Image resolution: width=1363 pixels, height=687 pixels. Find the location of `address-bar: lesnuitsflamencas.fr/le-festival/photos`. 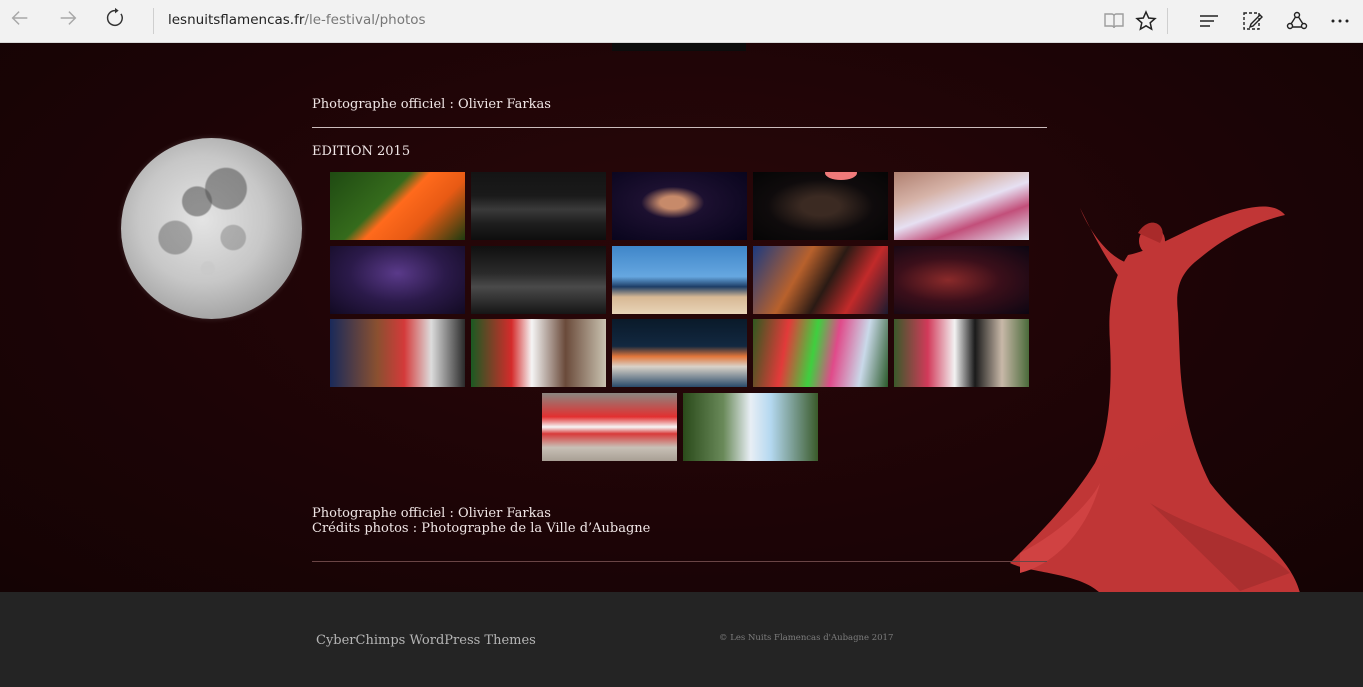

address-bar: lesnuitsflamencas.fr/le-festival/photos is located at coordinates (297, 20).